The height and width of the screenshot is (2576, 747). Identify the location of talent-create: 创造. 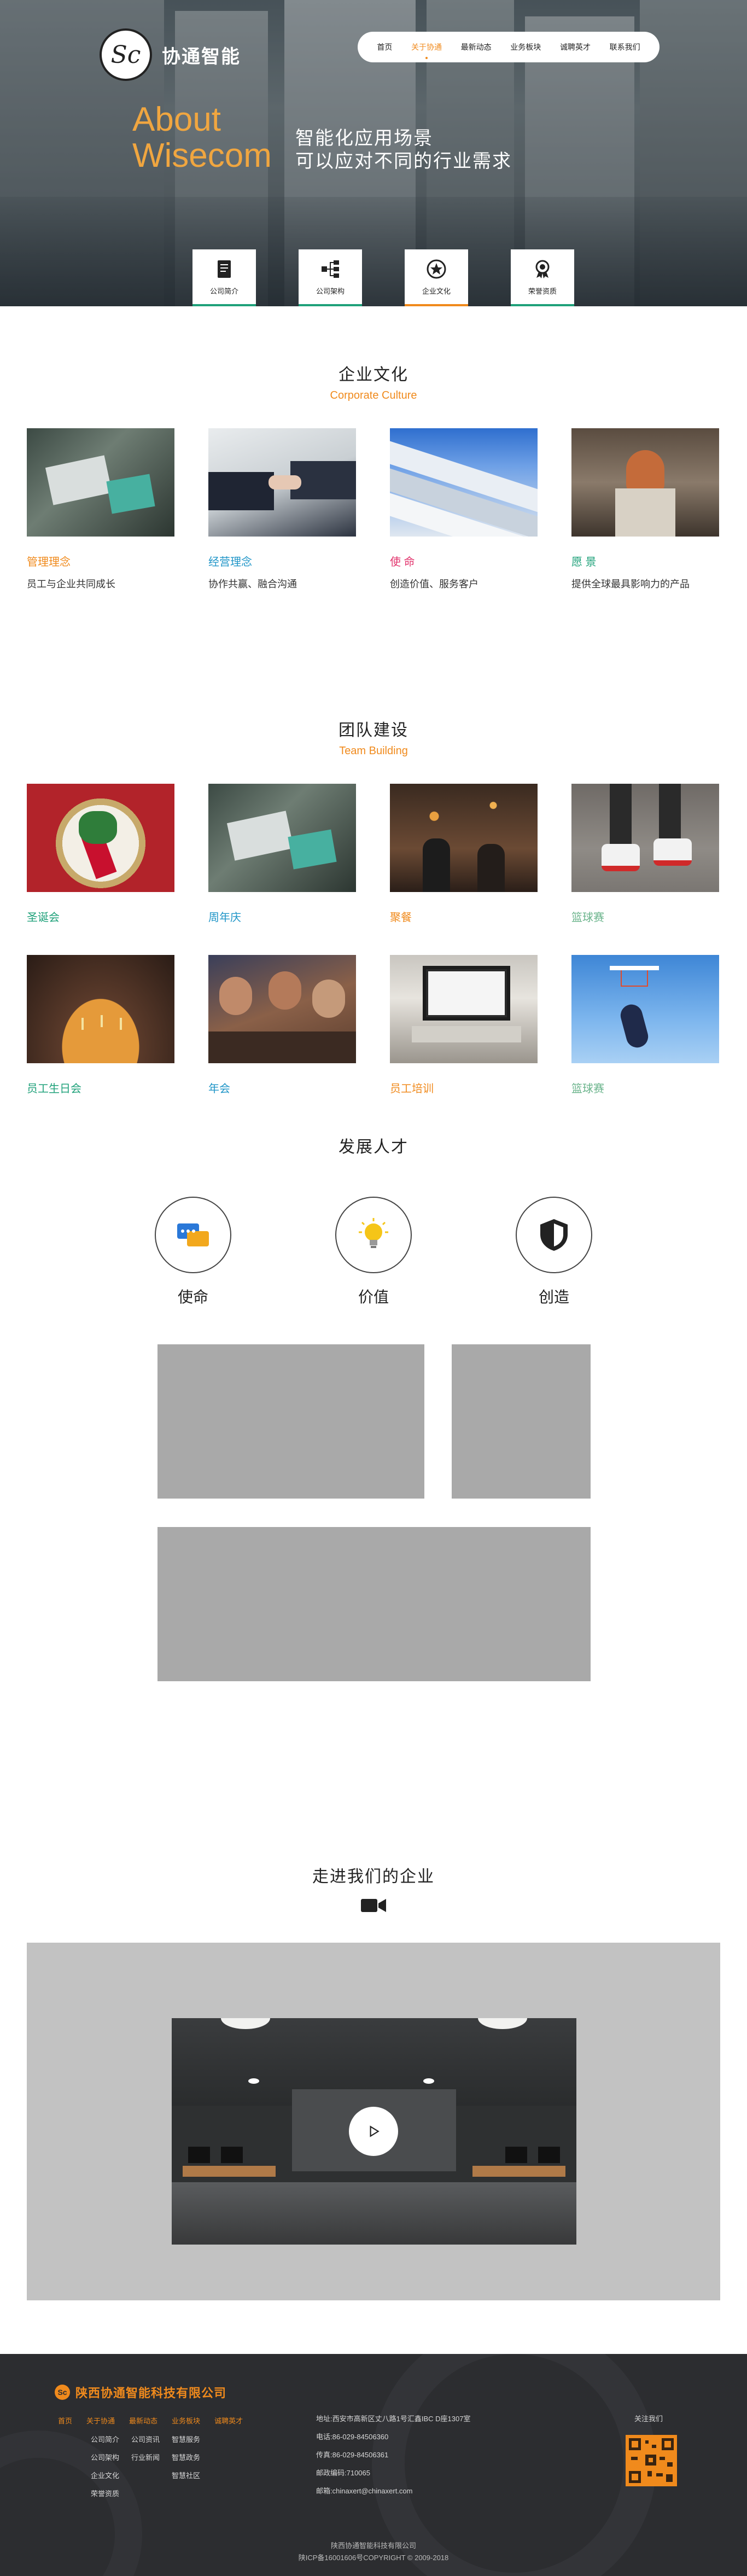
(554, 1252).